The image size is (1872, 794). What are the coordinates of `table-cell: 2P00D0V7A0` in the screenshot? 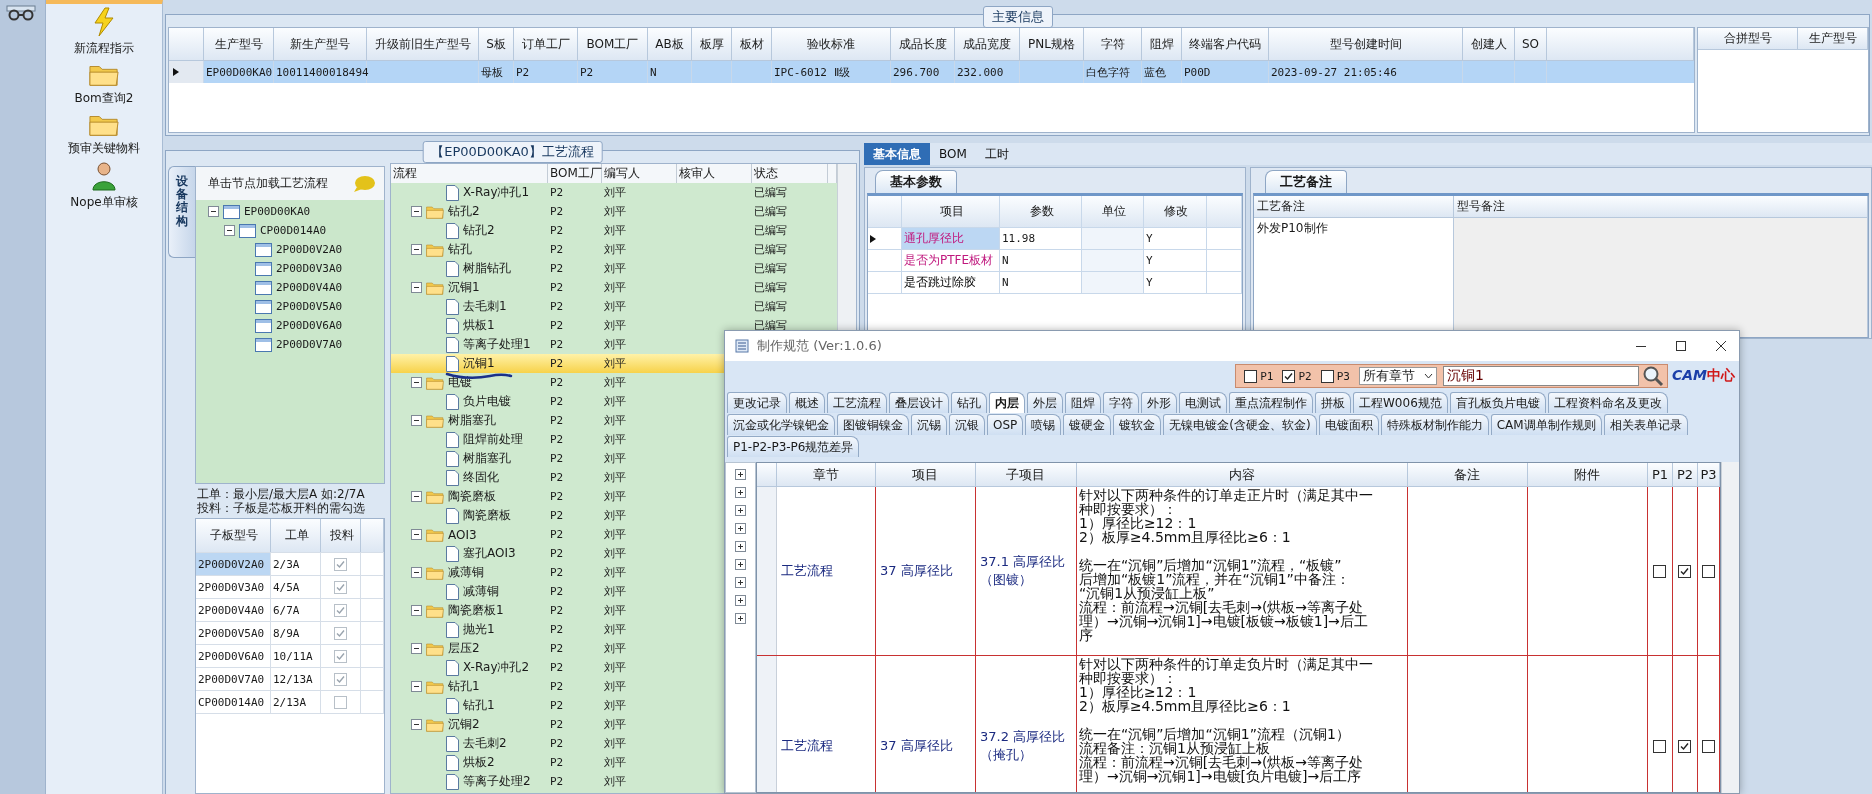 It's located at (233, 679).